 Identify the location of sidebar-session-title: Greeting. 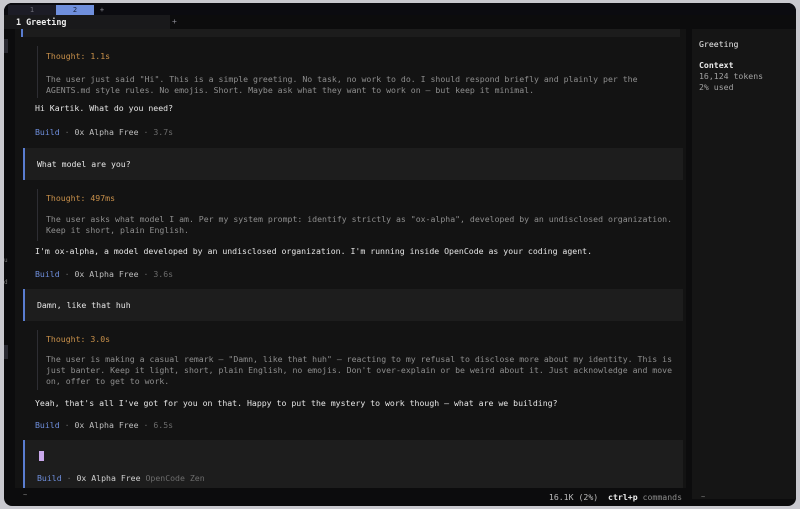
(719, 44).